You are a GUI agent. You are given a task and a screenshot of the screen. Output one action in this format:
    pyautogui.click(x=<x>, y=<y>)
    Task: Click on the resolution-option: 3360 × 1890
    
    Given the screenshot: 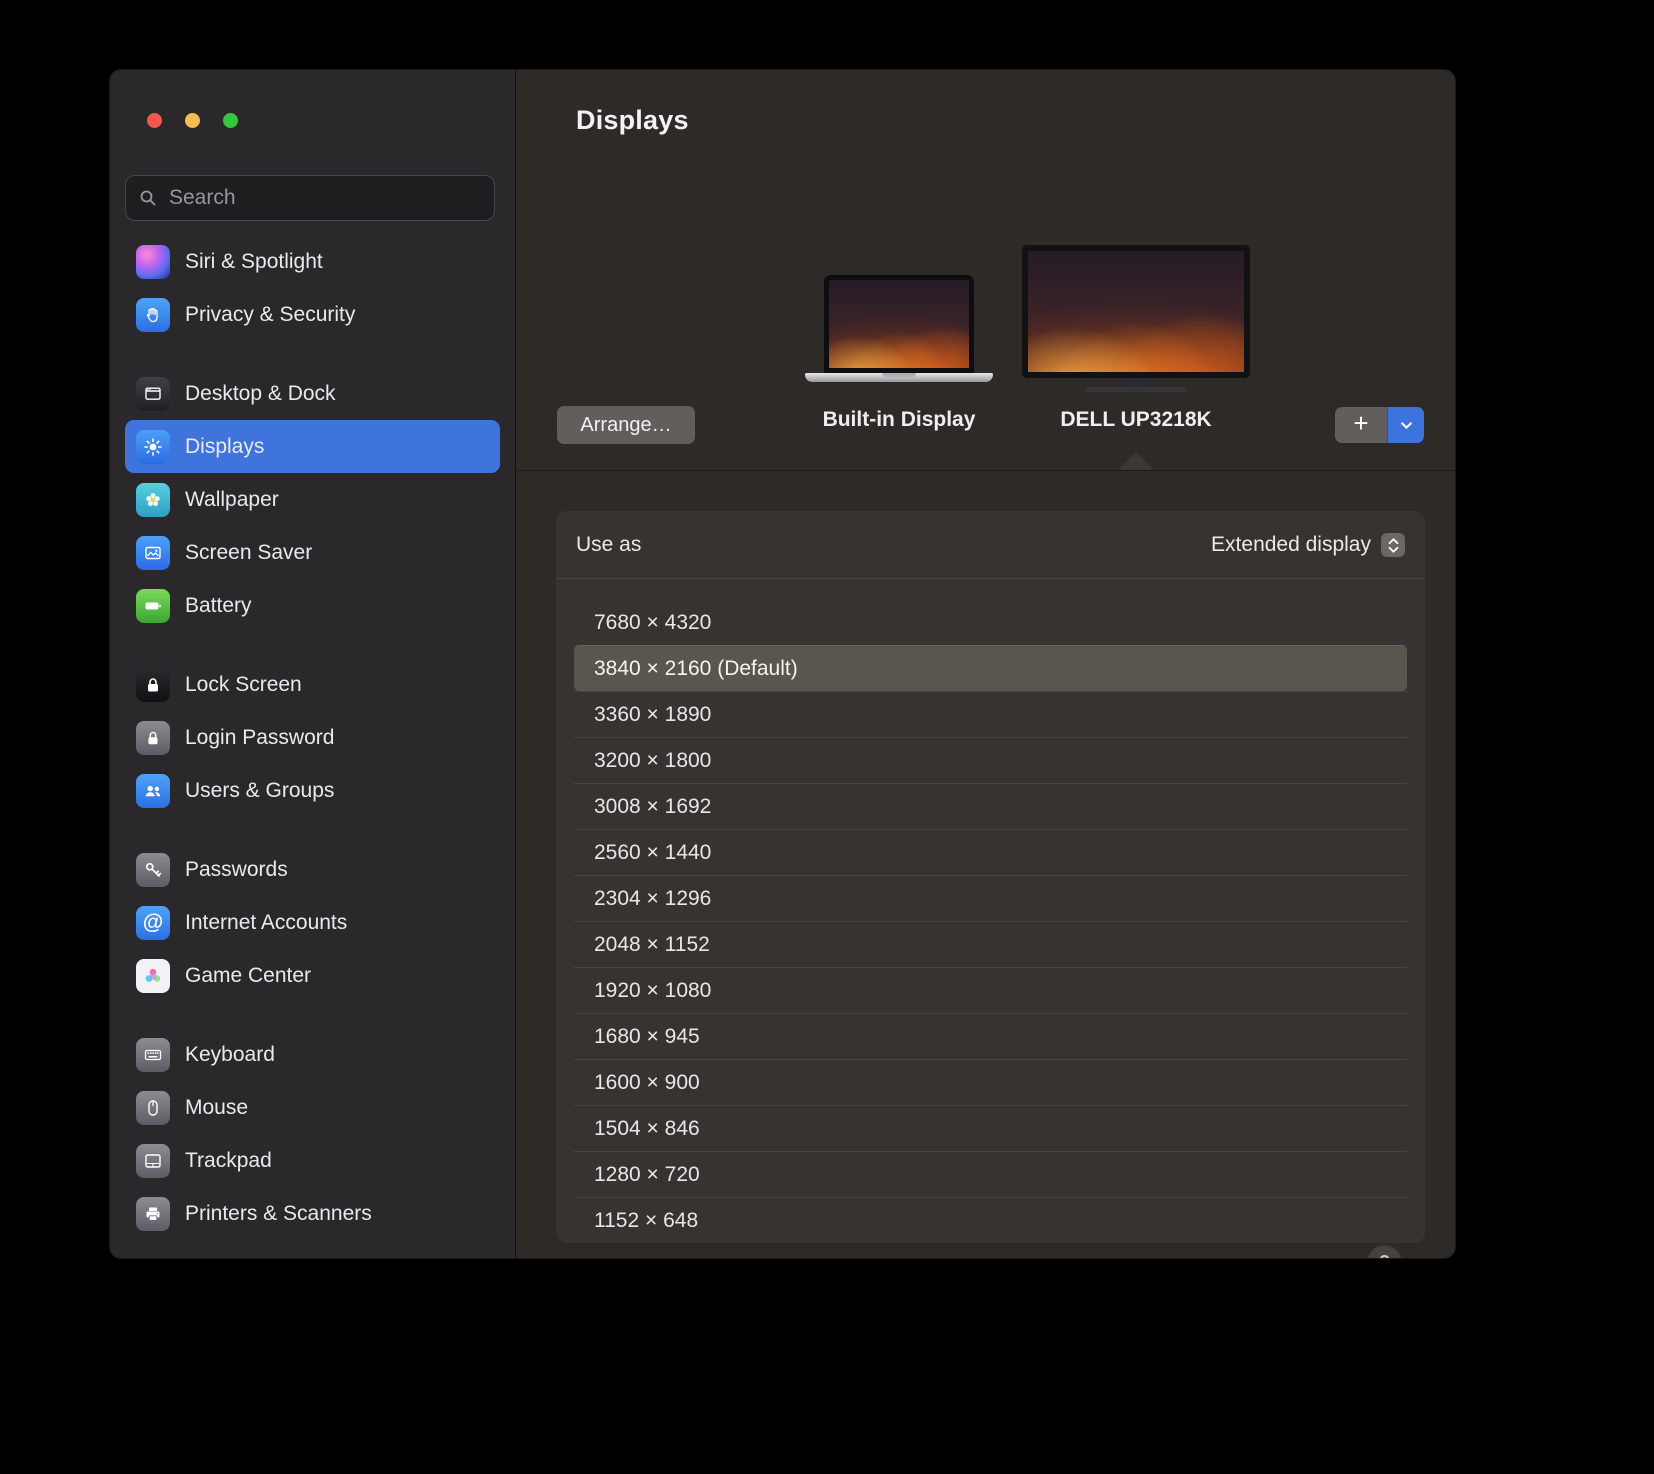 What is the action you would take?
    pyautogui.click(x=990, y=714)
    